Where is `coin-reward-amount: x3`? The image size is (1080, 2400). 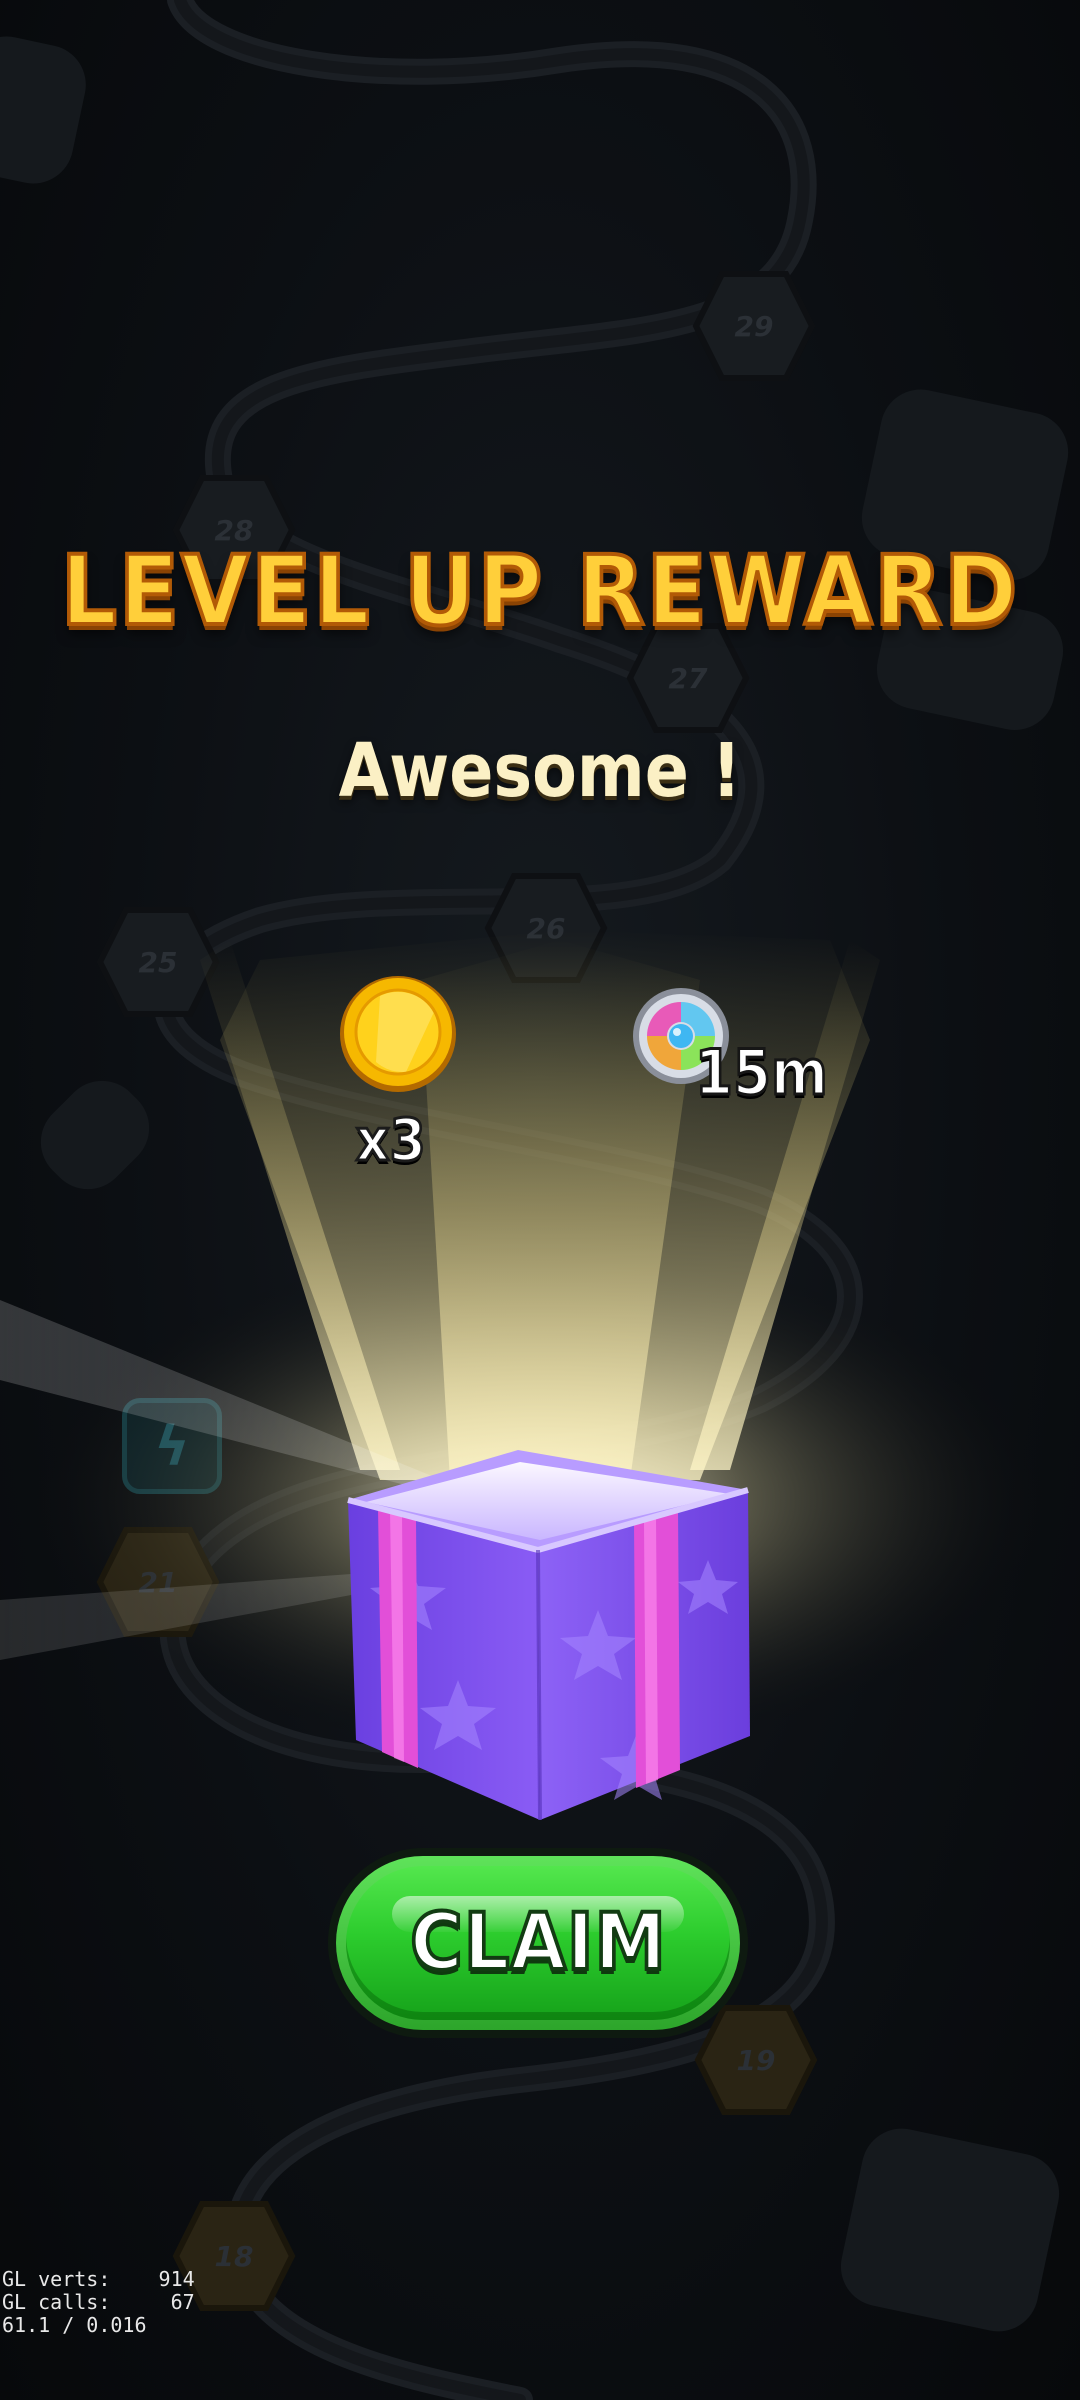 coin-reward-amount: x3 is located at coordinates (391, 1140).